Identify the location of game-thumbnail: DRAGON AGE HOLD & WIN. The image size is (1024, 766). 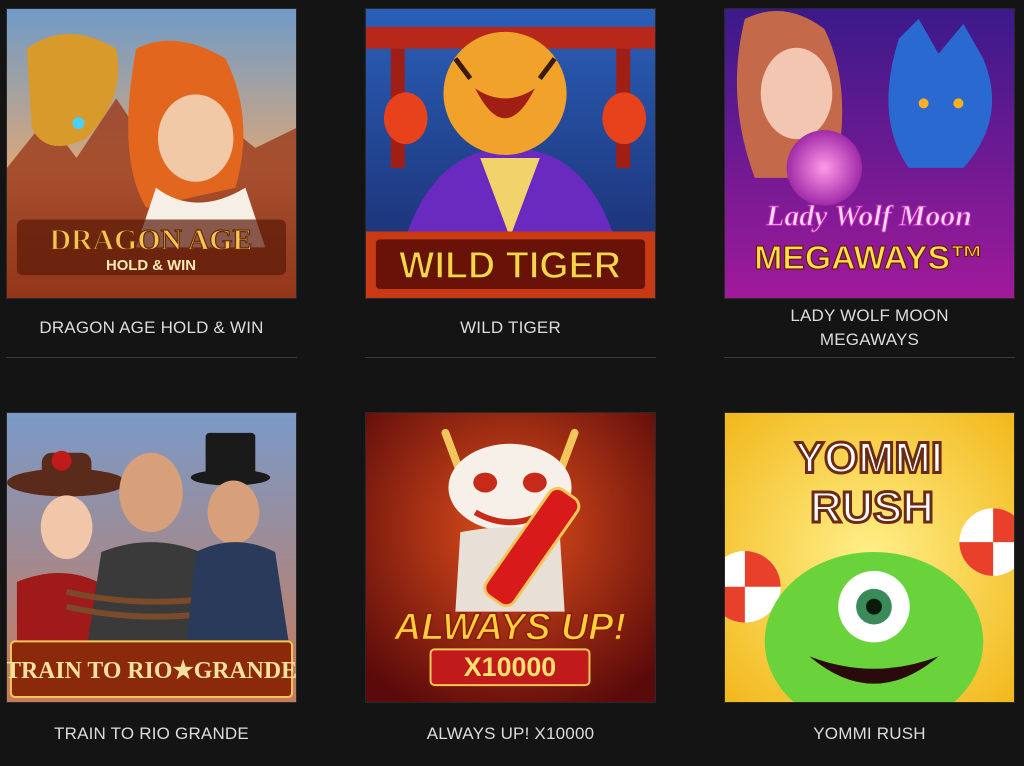
(151, 153).